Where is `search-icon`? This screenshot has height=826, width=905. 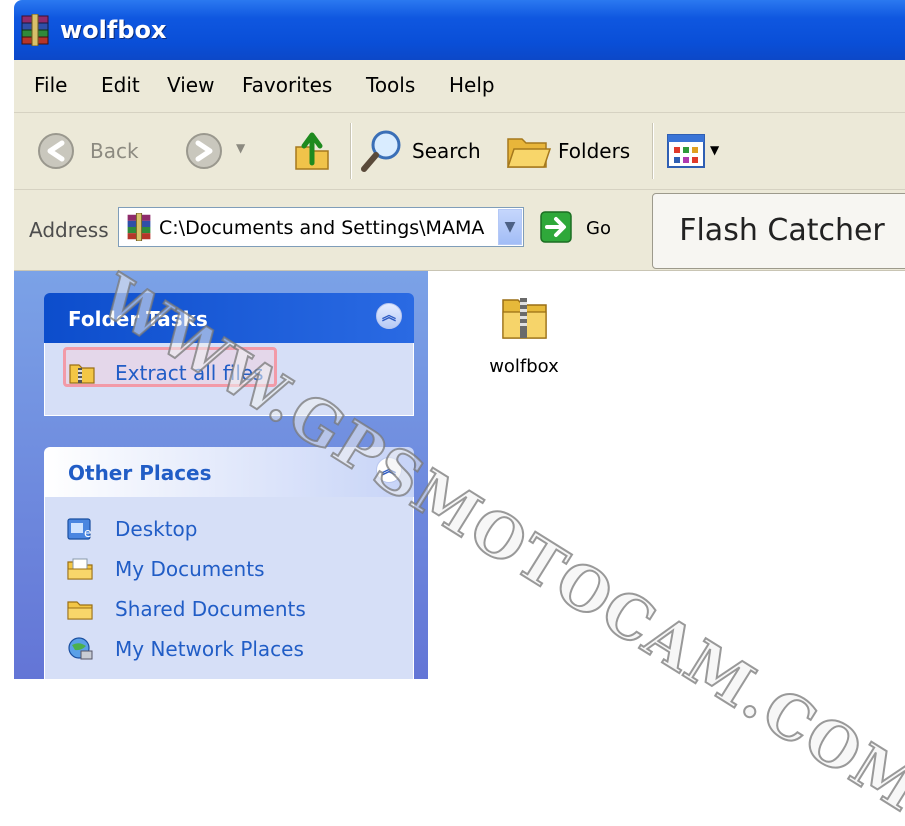
search-icon is located at coordinates (381, 151).